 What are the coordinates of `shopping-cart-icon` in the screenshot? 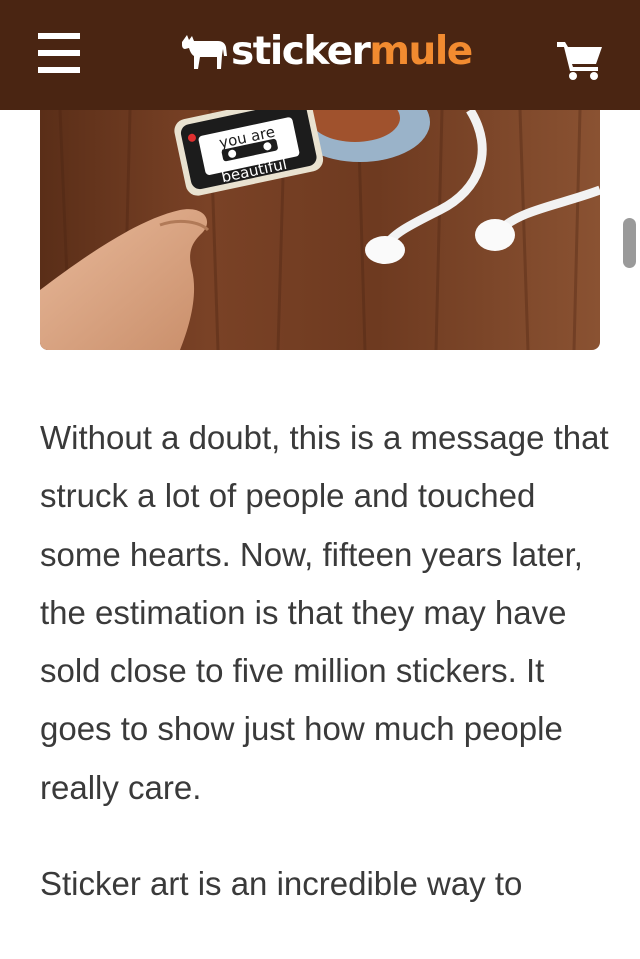 It's located at (580, 59).